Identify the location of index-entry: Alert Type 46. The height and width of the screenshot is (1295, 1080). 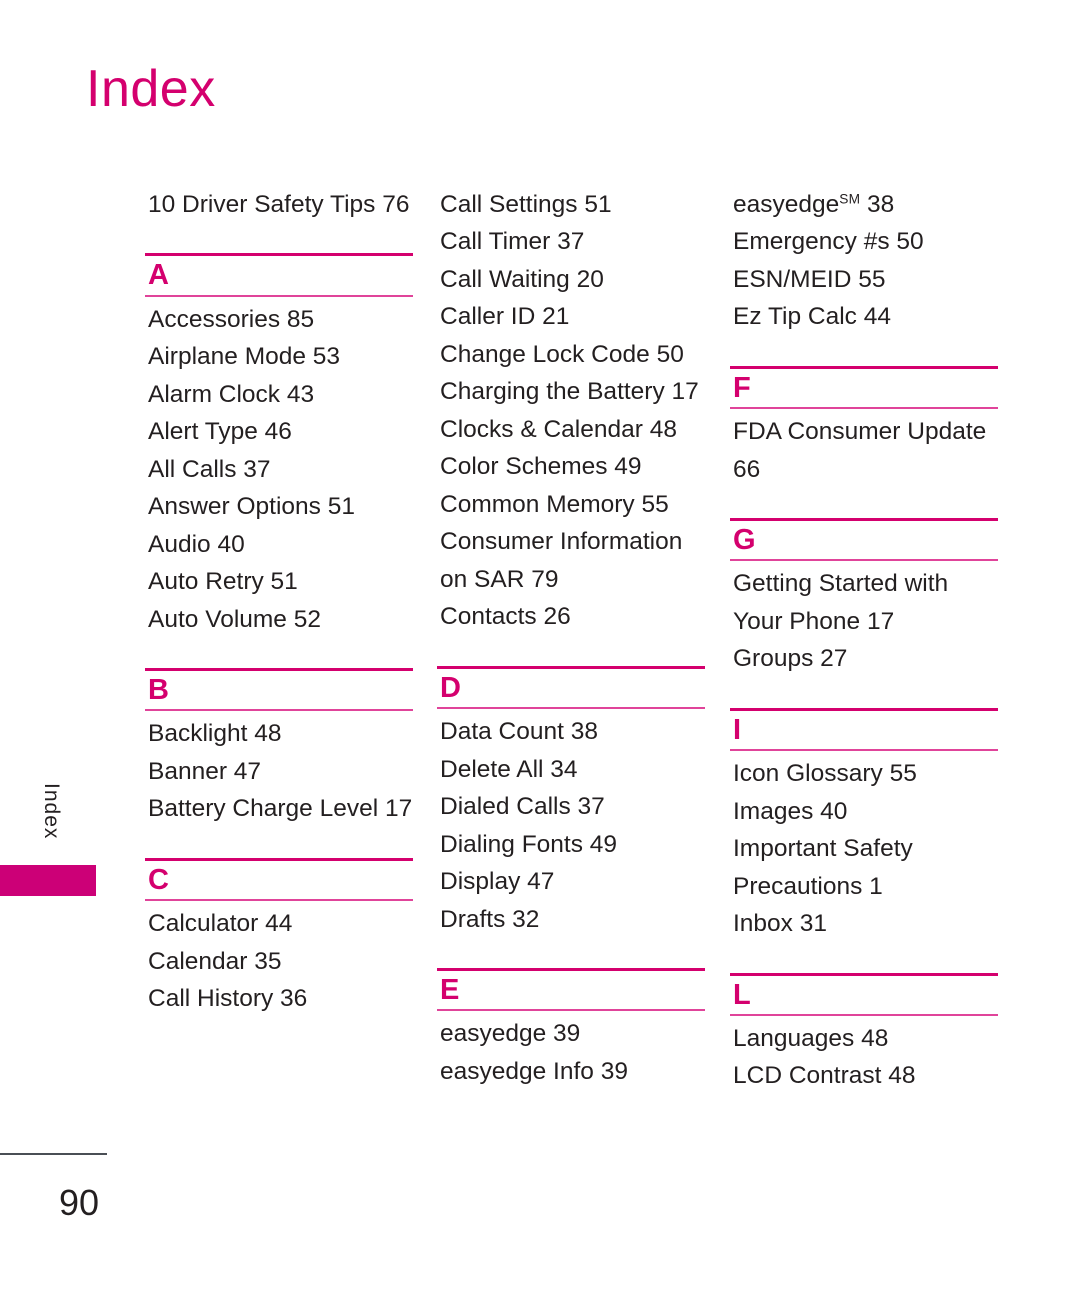
(279, 431).